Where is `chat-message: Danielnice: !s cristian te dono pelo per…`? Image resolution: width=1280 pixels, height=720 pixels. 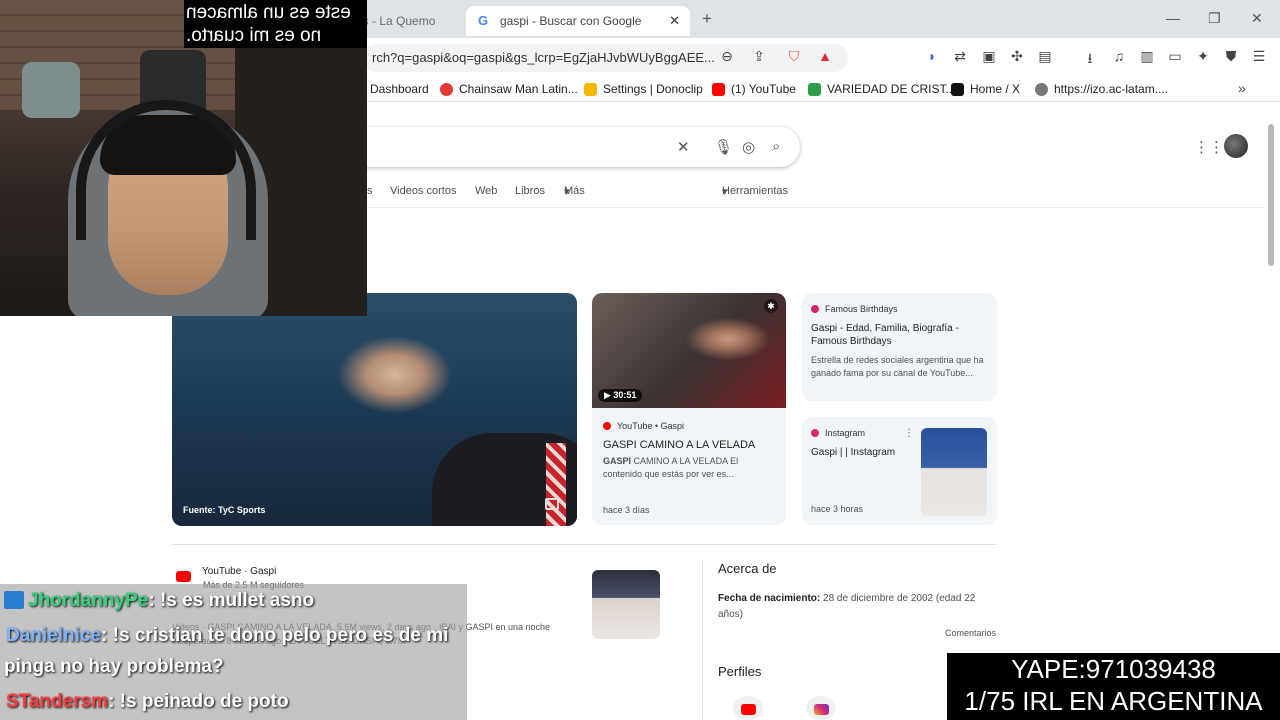
chat-message: Danielnice: !s cristian te dono pelo per… is located at coordinates (227, 636).